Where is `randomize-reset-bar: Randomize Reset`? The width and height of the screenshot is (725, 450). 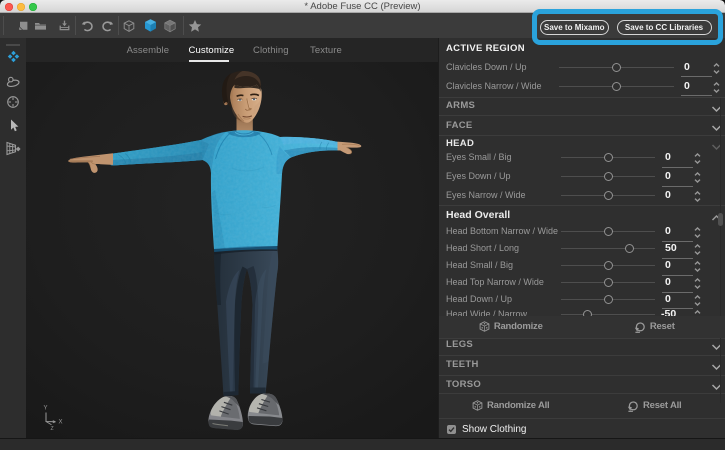
randomize-reset-bar: Randomize Reset is located at coordinates (582, 326).